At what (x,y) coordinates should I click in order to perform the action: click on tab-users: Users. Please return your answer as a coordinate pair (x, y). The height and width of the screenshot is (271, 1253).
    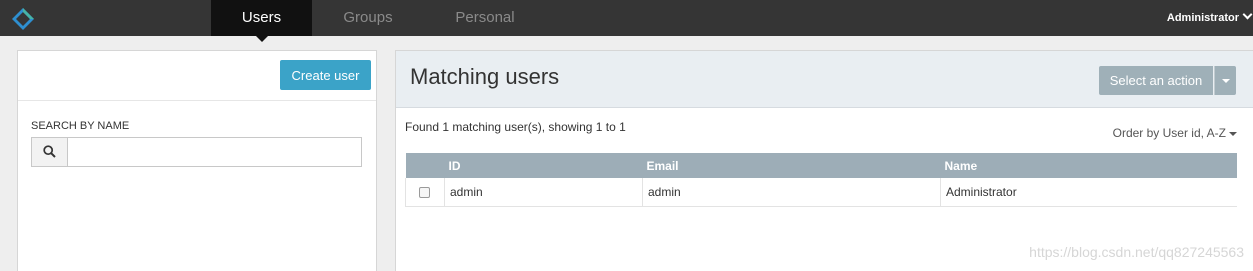
    Looking at the image, I should click on (261, 21).